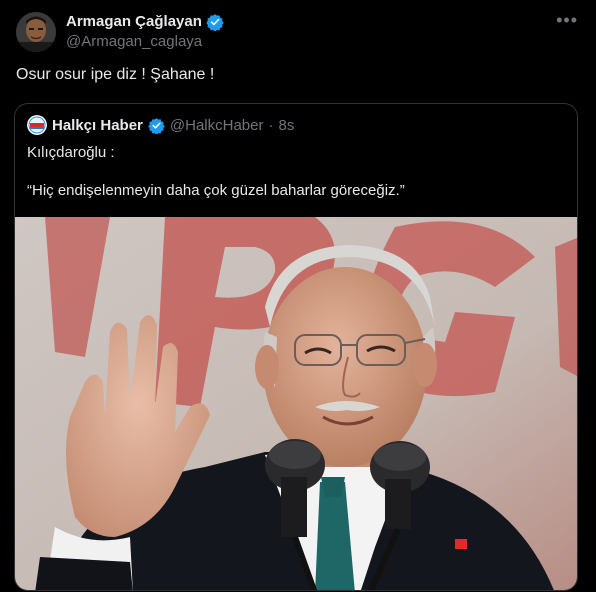 This screenshot has width=596, height=592. I want to click on author-avatar, so click(36, 32).